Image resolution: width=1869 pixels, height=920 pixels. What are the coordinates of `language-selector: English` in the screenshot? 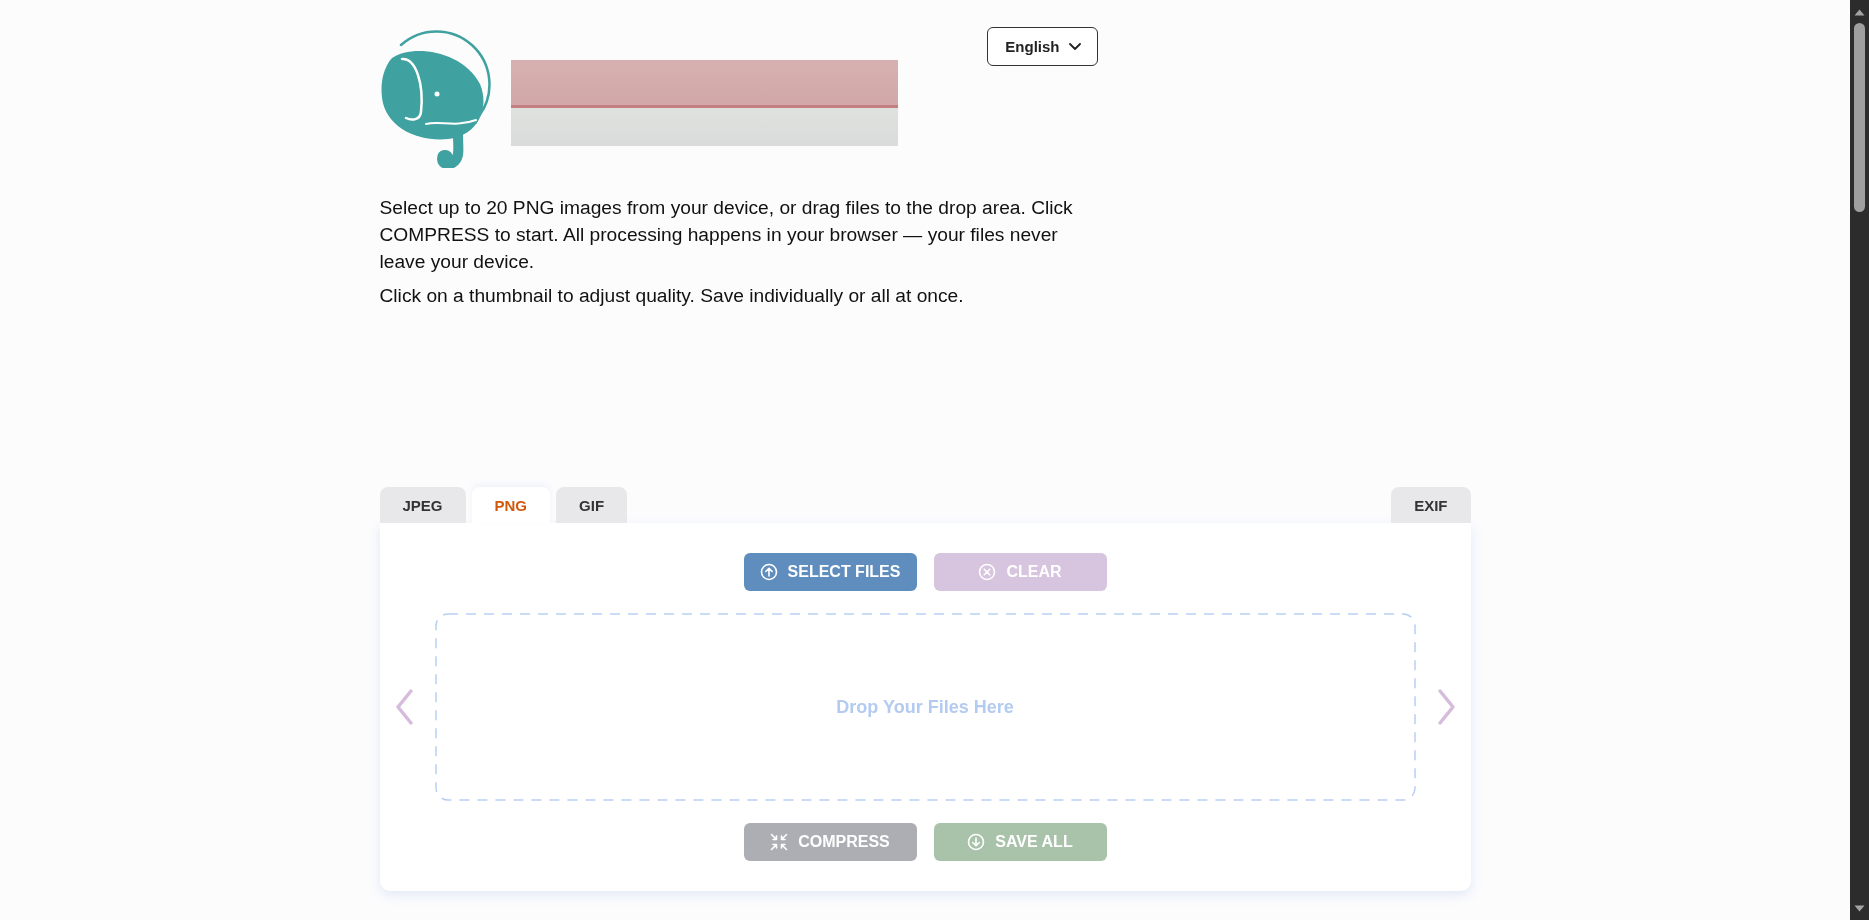 It's located at (1042, 46).